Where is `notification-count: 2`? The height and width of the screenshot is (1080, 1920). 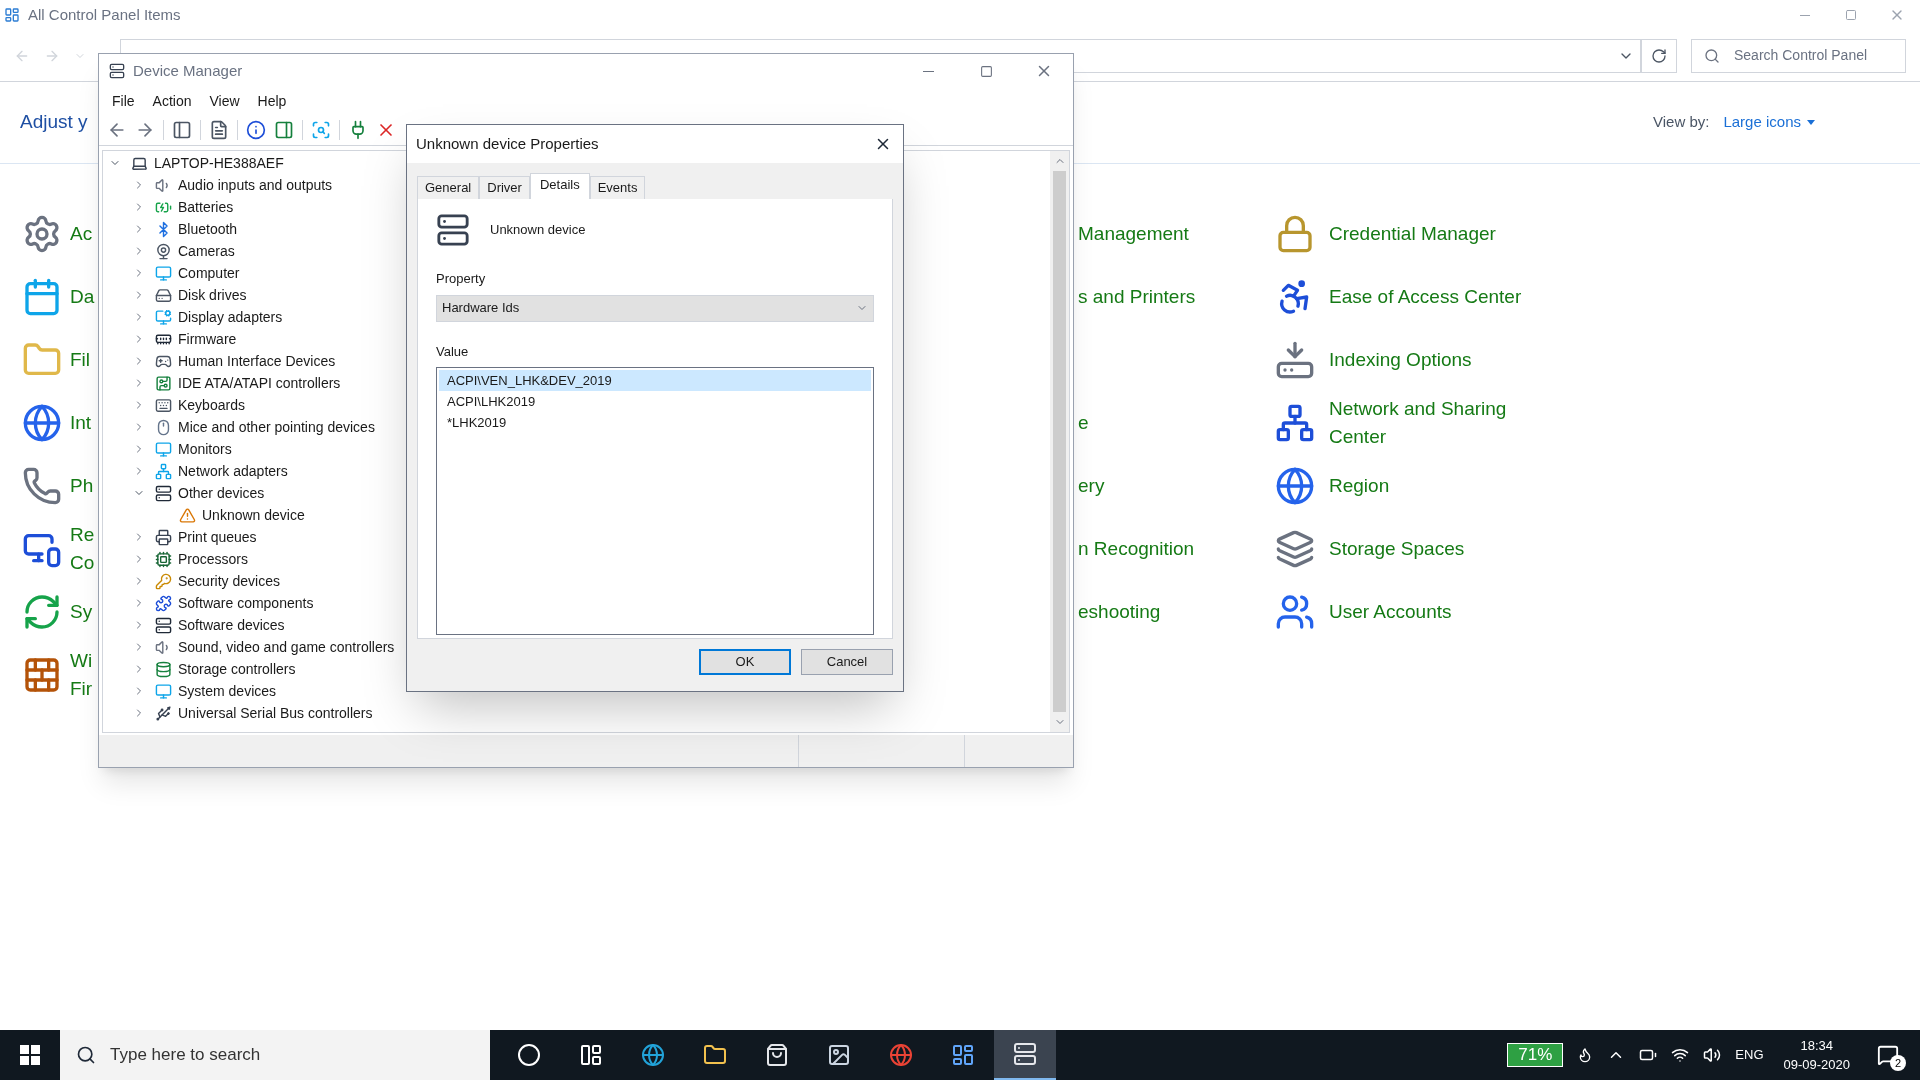 notification-count: 2 is located at coordinates (1898, 1063).